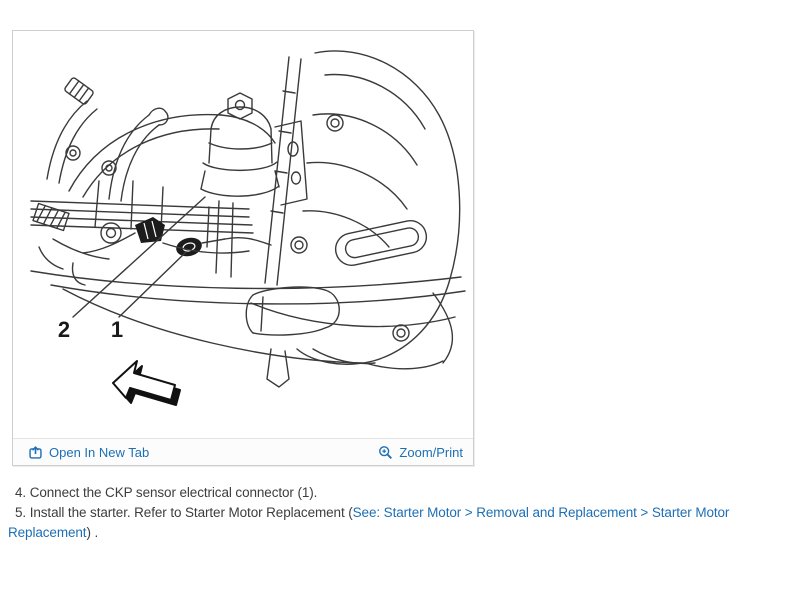  I want to click on figure-label-2: 2, so click(64, 329).